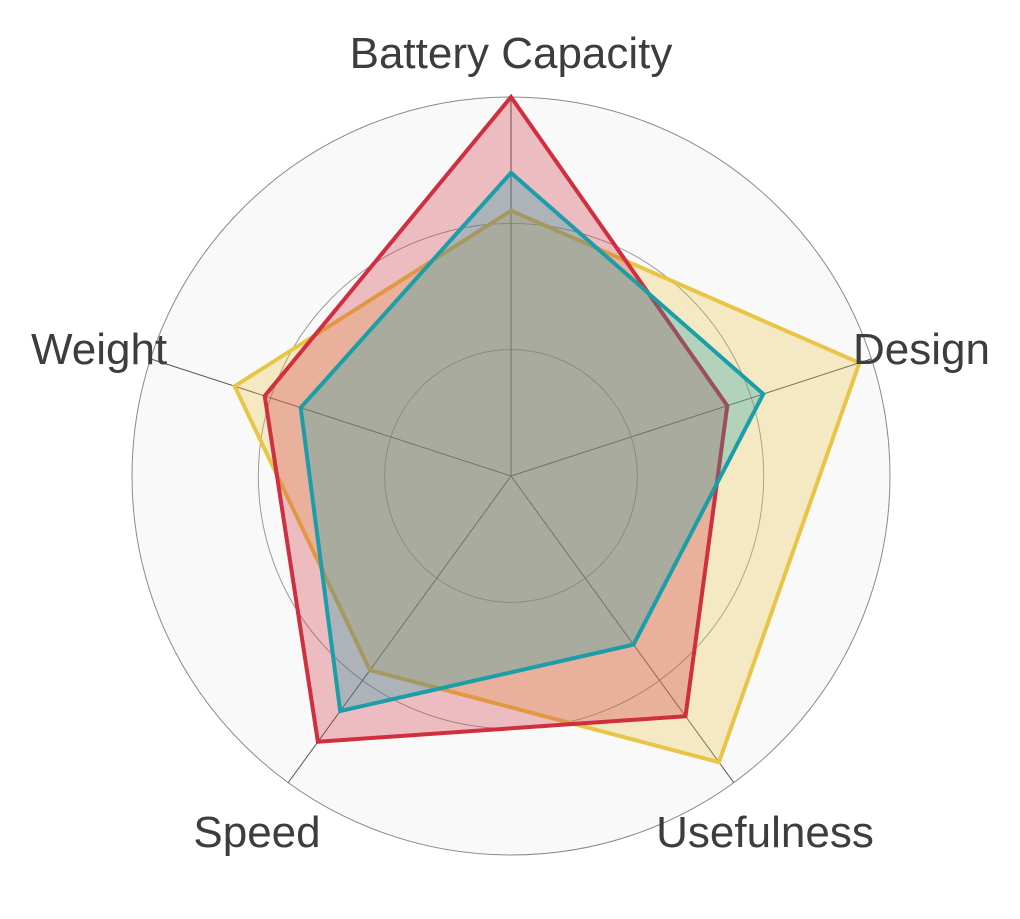 This screenshot has height=919, width=1020. I want to click on axis-label-usefulness: Usefulness, so click(765, 832).